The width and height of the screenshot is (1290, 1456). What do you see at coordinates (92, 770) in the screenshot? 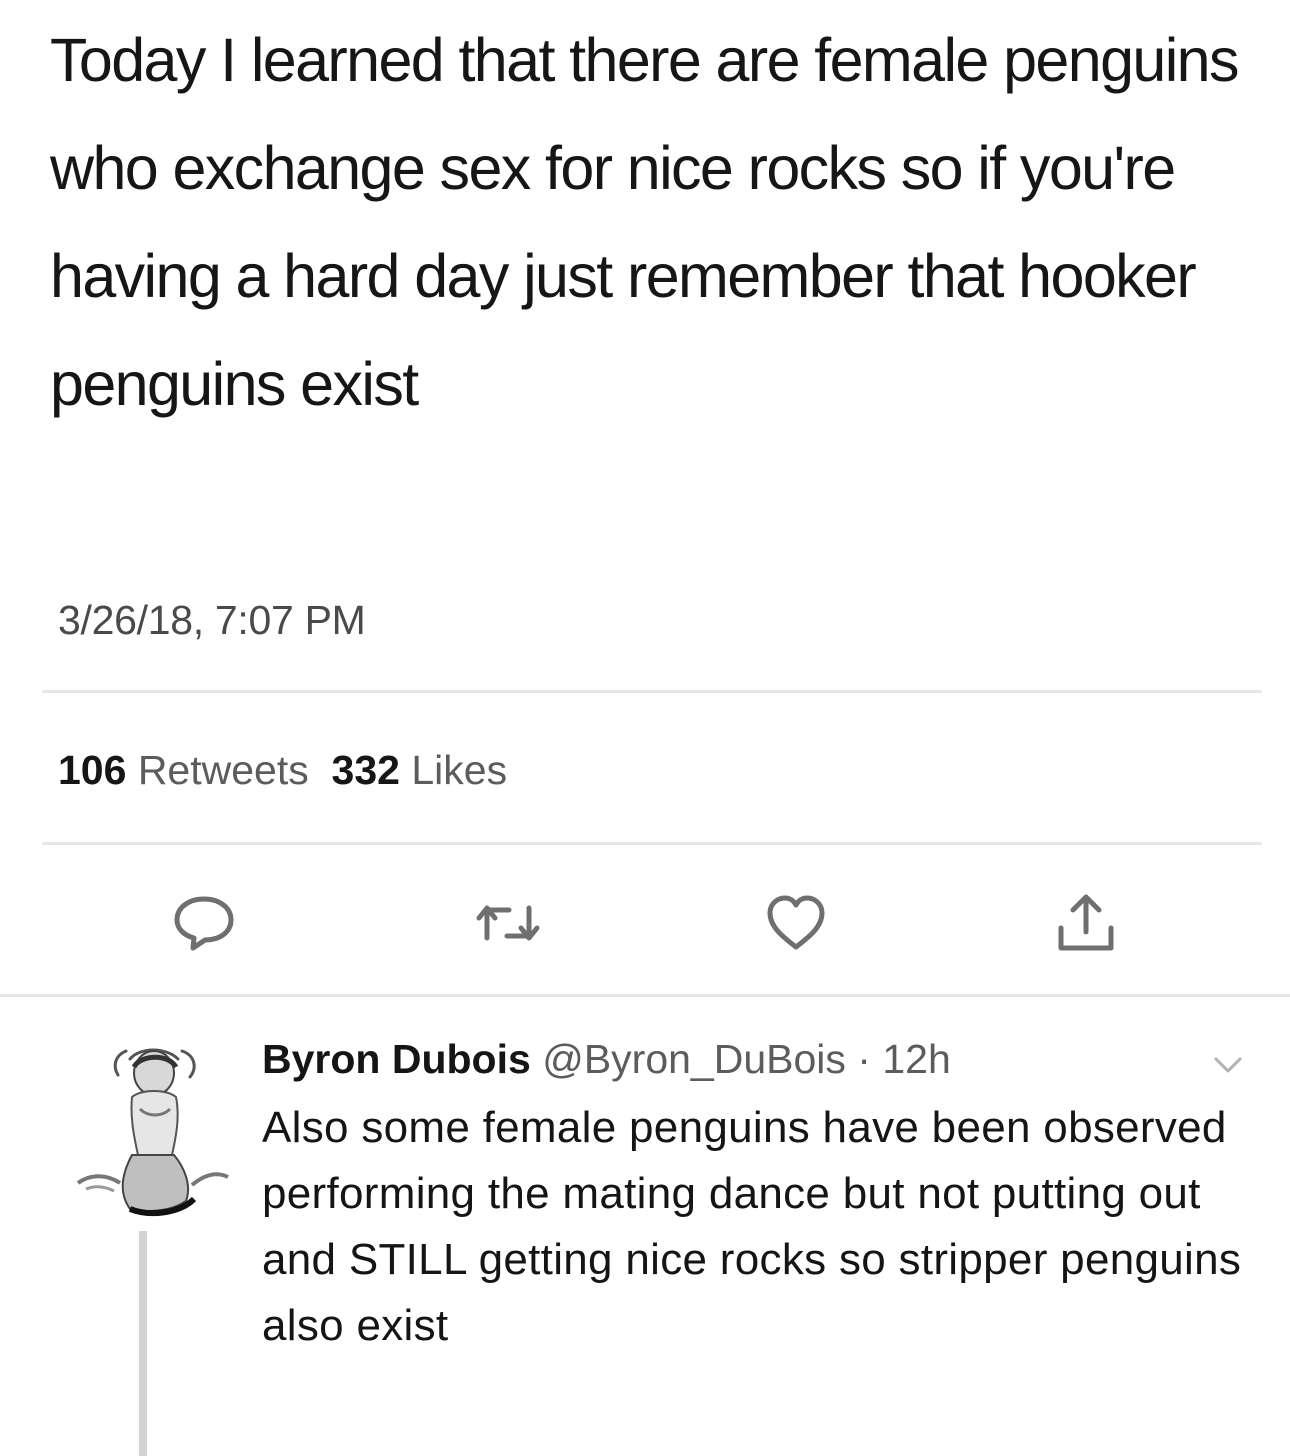
I see `retweets-count: 106` at bounding box center [92, 770].